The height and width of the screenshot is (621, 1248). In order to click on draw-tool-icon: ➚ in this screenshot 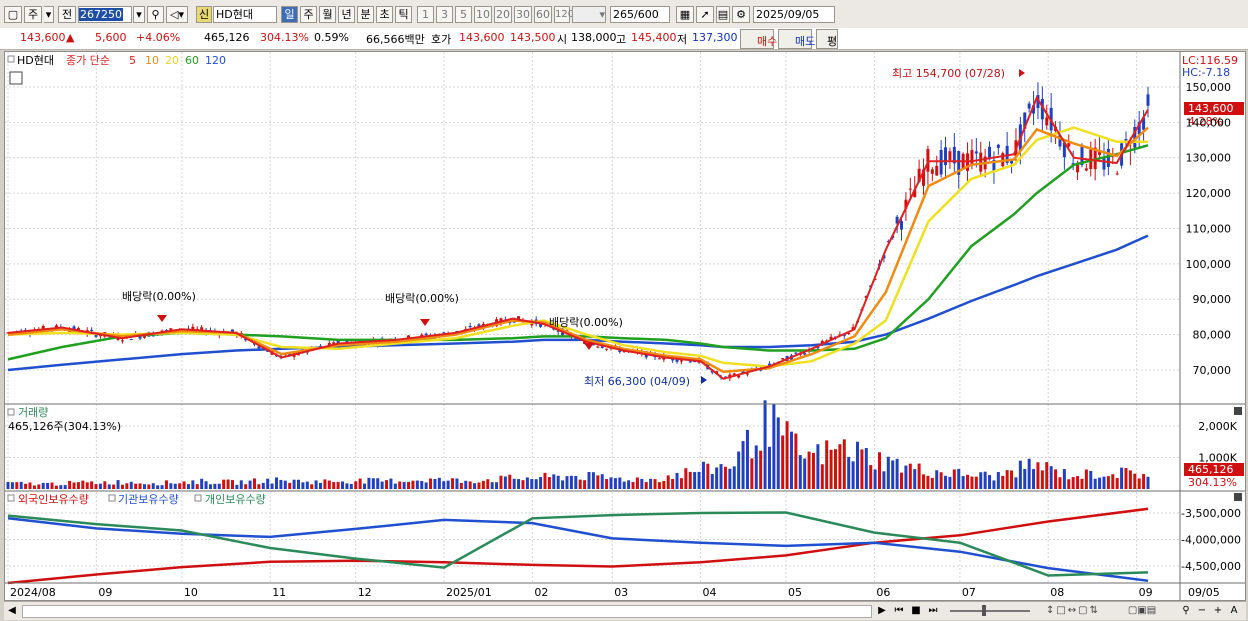, I will do `click(705, 14)`.